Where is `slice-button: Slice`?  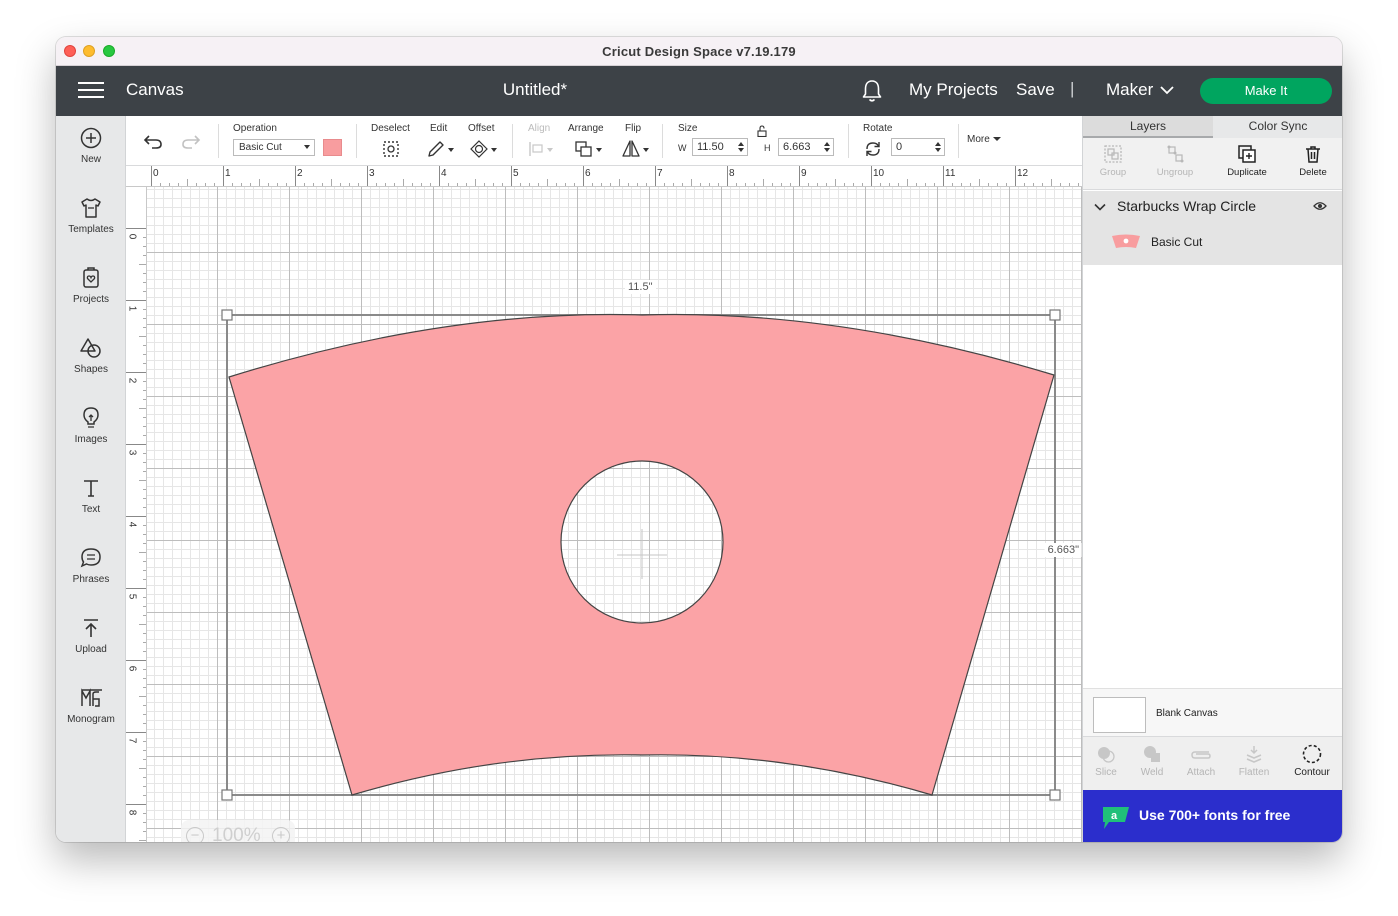 slice-button: Slice is located at coordinates (1106, 761).